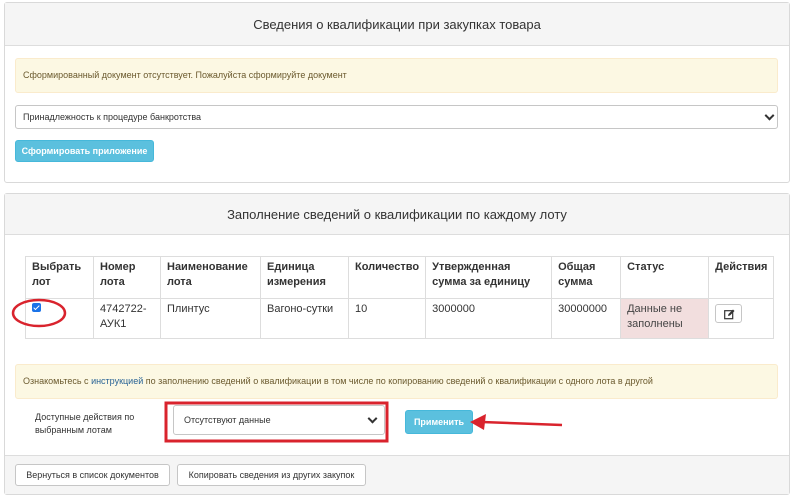 The image size is (799, 500). What do you see at coordinates (665, 277) in the screenshot?
I see `column-header-status: Статус` at bounding box center [665, 277].